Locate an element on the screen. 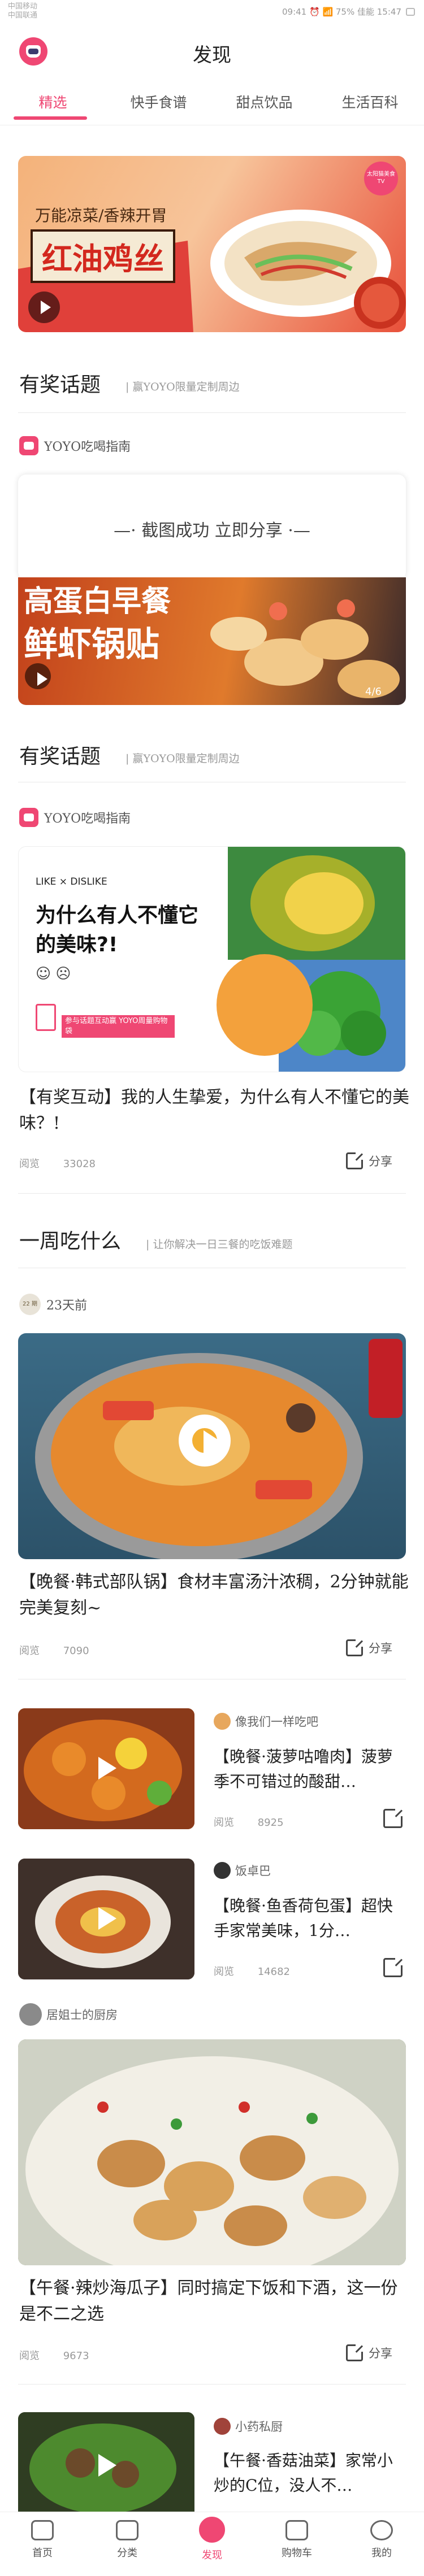 Image resolution: width=424 pixels, height=2576 pixels. category-tabs: 精选 快手食谱 甜点饮品 生活百科 is located at coordinates (212, 102).